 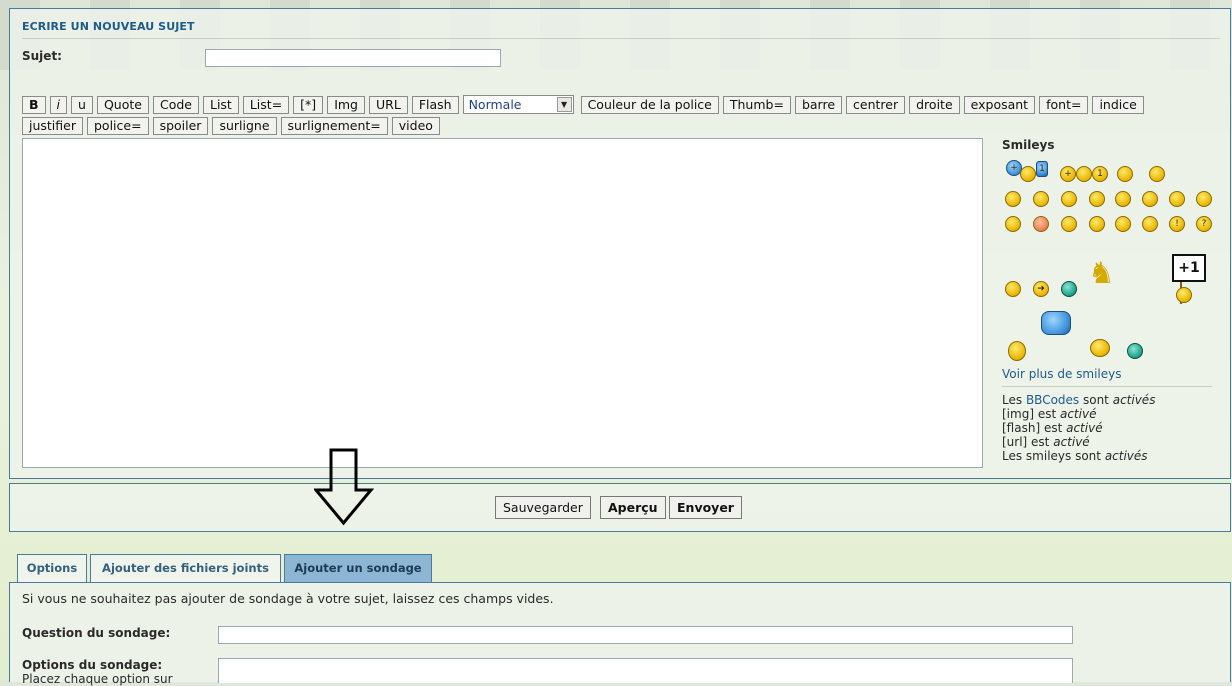 What do you see at coordinates (415, 126) in the screenshot?
I see `video-button: video` at bounding box center [415, 126].